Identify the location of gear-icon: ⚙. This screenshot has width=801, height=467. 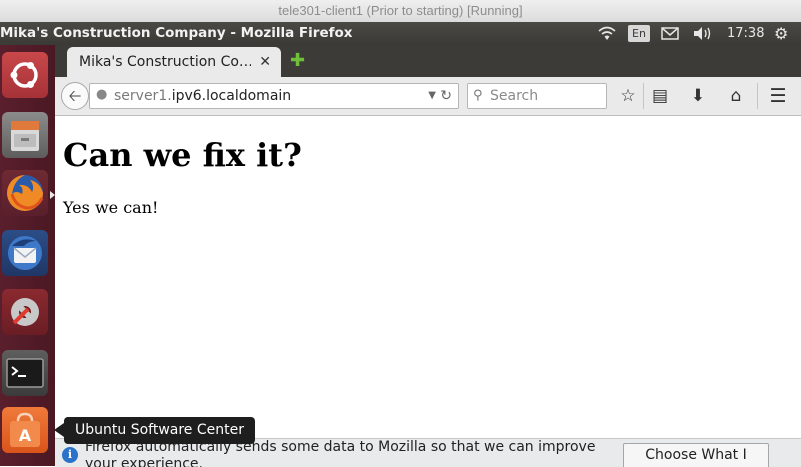
(781, 33).